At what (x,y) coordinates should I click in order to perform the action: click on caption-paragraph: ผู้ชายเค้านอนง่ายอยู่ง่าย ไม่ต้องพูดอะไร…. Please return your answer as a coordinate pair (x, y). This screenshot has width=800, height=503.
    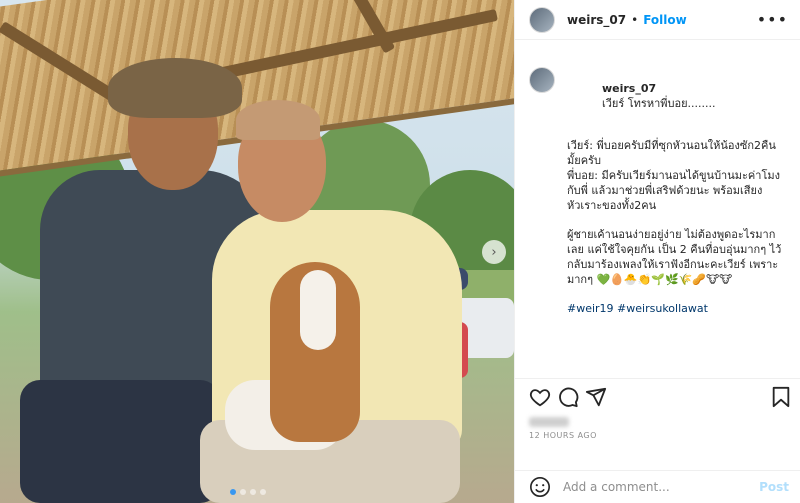
    Looking at the image, I should click on (674, 257).